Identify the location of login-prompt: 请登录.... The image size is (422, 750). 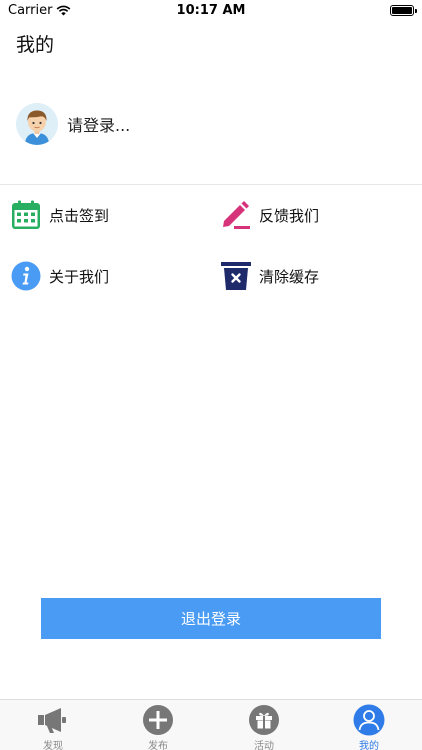
(98, 124).